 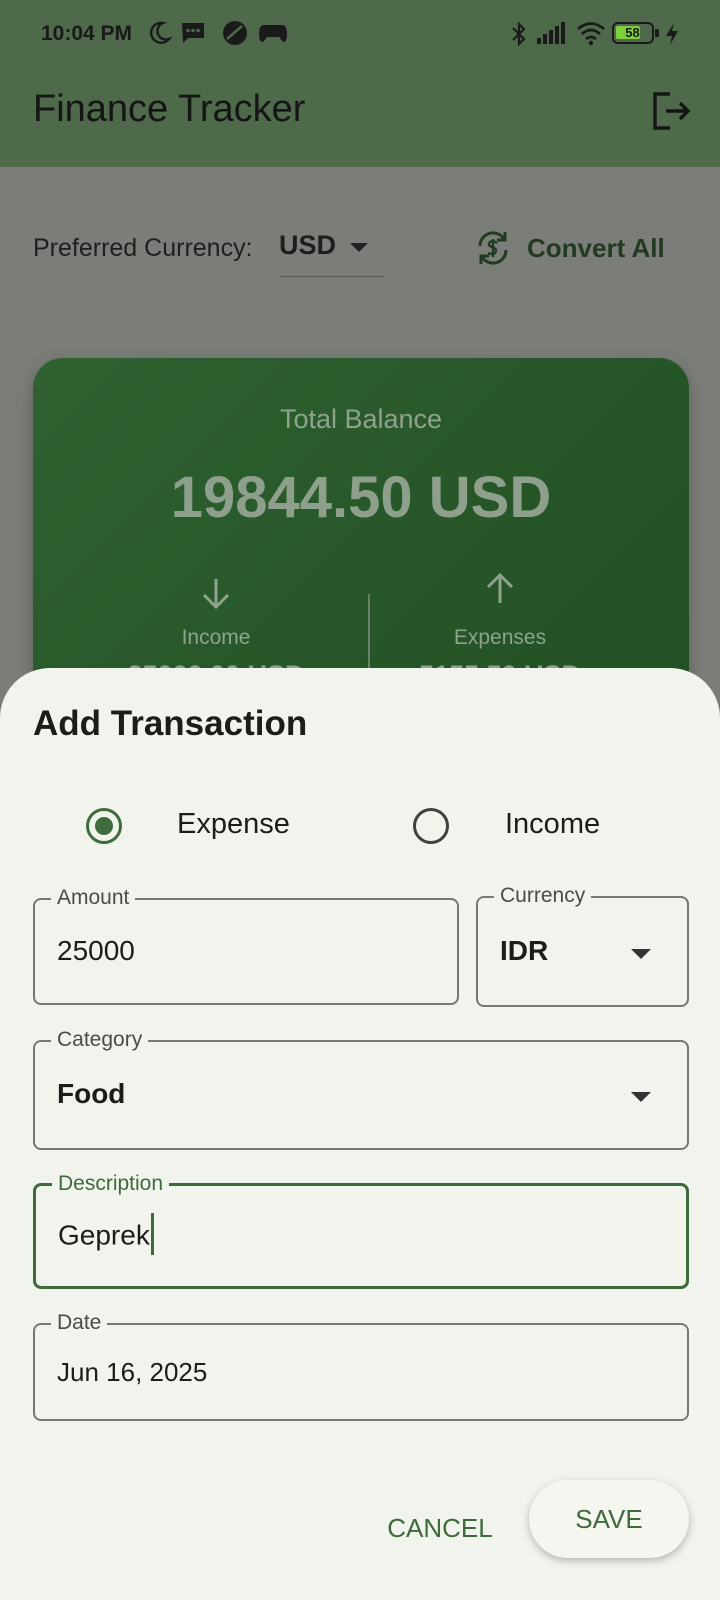 What do you see at coordinates (519, 34) in the screenshot?
I see `bluetooth-icon` at bounding box center [519, 34].